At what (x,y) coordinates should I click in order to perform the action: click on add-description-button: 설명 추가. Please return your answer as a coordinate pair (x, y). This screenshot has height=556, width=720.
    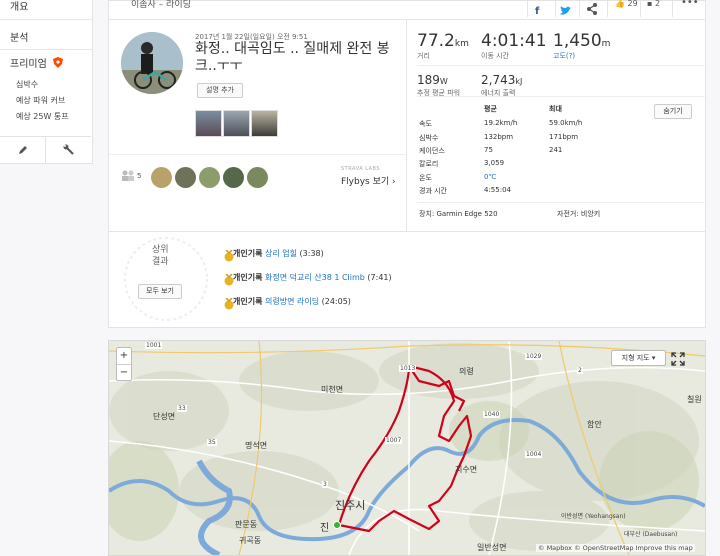
    Looking at the image, I should click on (220, 90).